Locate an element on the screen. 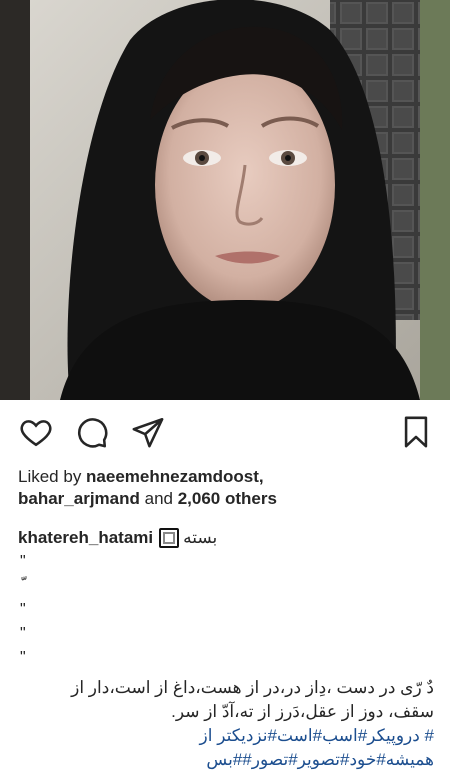 The image size is (450, 784). likes-prefix: Liked by is located at coordinates (52, 476).